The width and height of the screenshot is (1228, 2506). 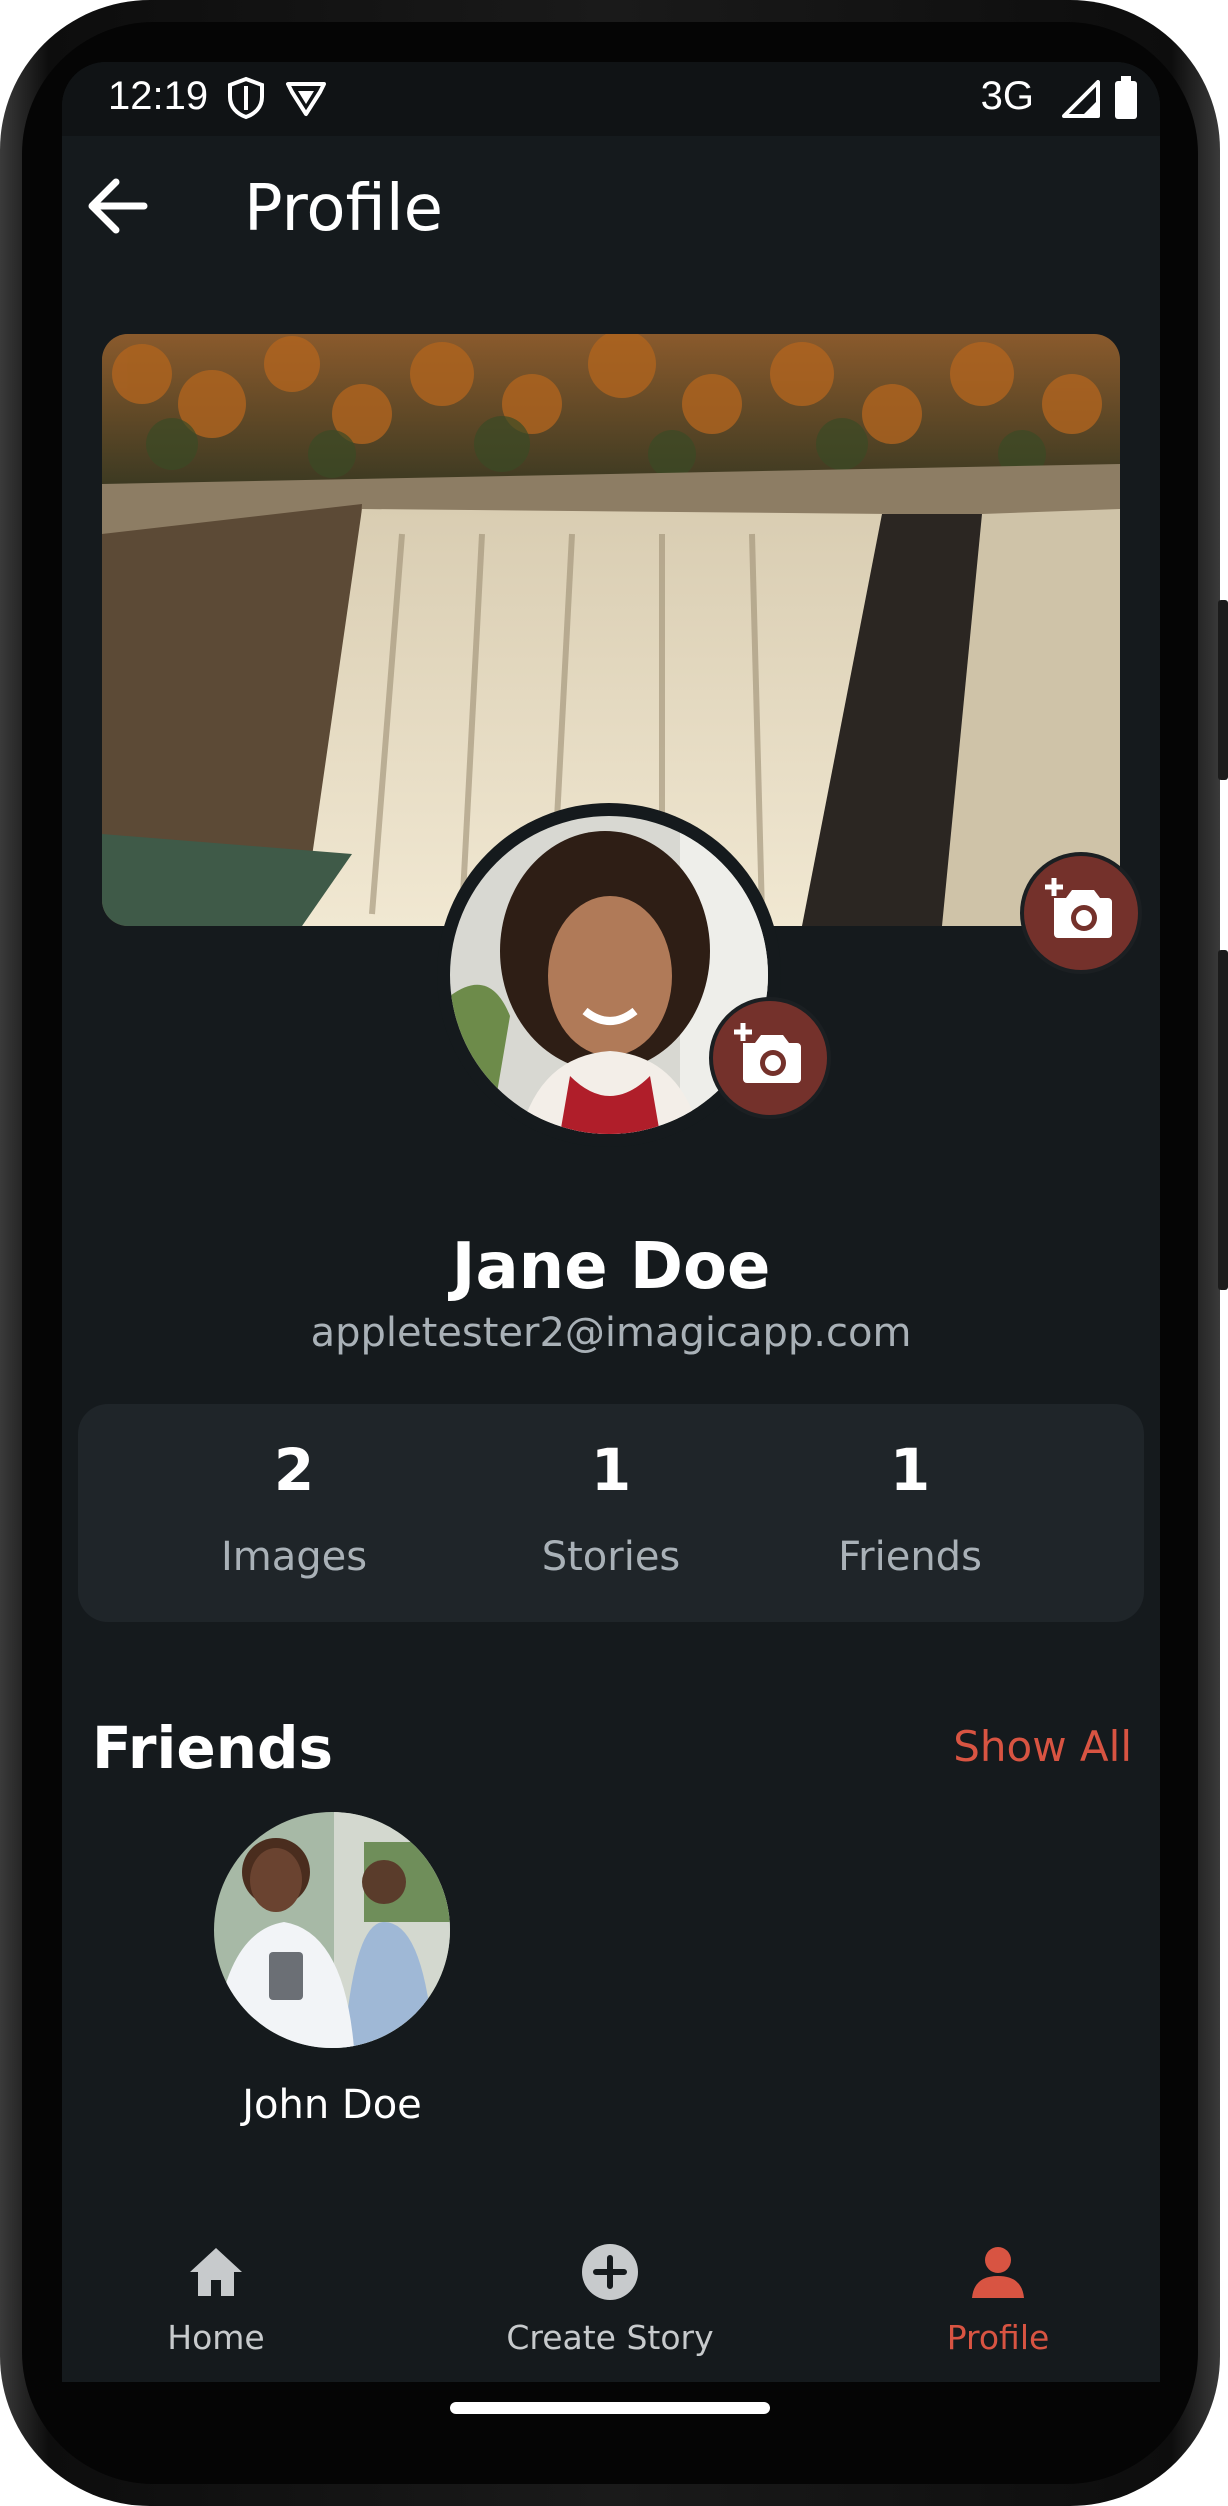 I want to click on stat-label: Stories, so click(x=611, y=1557).